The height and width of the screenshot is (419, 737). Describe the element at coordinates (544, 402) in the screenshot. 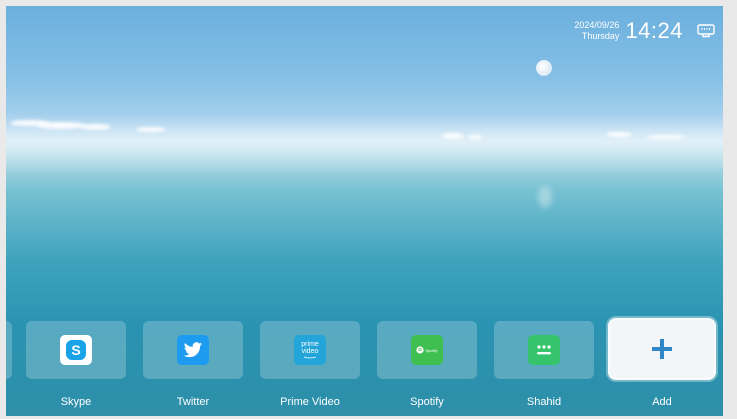

I see `app-label-shahid: Shahid` at that location.